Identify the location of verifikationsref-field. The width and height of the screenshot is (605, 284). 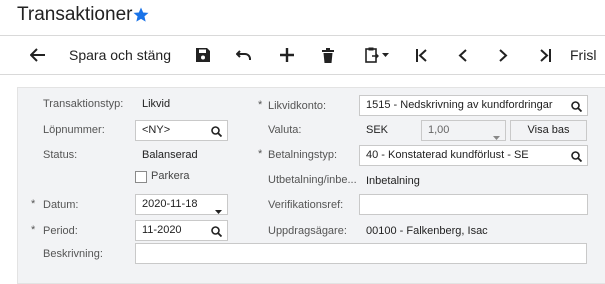
(473, 204).